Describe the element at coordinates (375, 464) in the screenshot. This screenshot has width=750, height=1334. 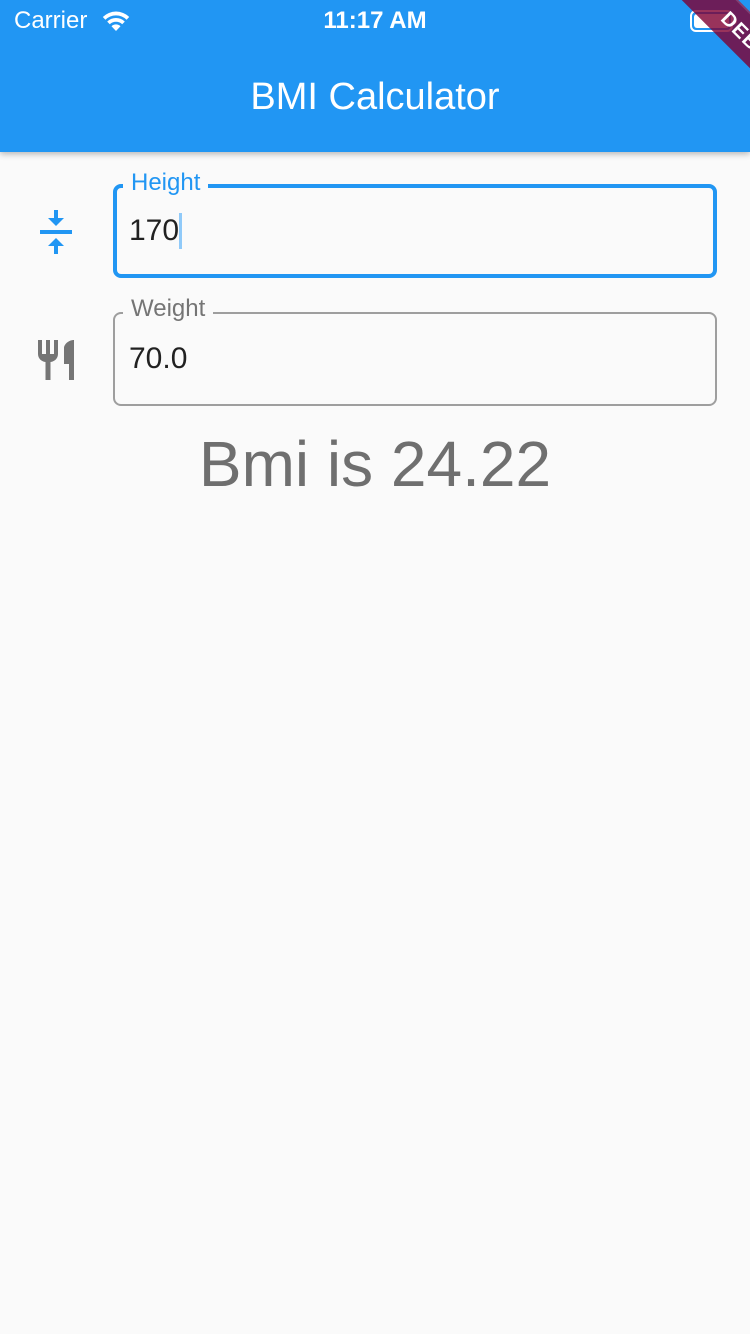
I see `bmi-result: Bmi is 24.22` at that location.